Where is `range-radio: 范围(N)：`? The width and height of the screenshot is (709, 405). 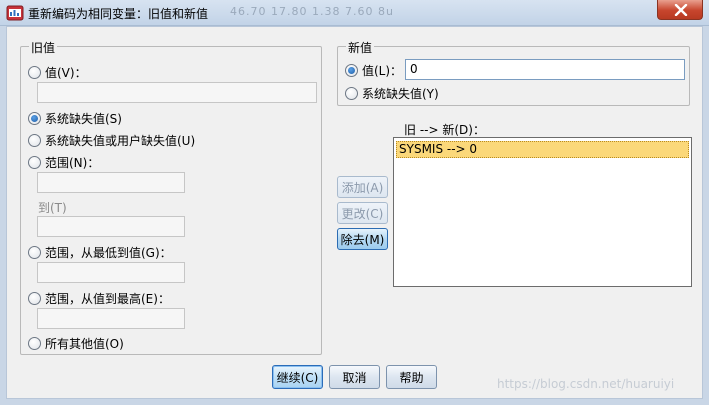 range-radio: 范围(N)： is located at coordinates (63, 162).